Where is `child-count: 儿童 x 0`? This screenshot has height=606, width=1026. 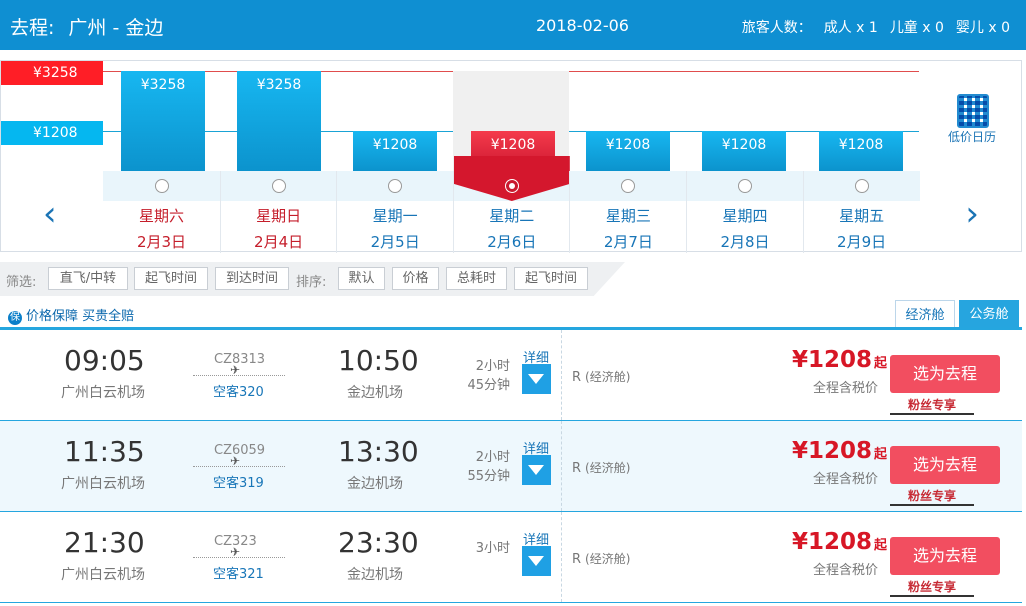
child-count: 儿童 x 0 is located at coordinates (916, 28).